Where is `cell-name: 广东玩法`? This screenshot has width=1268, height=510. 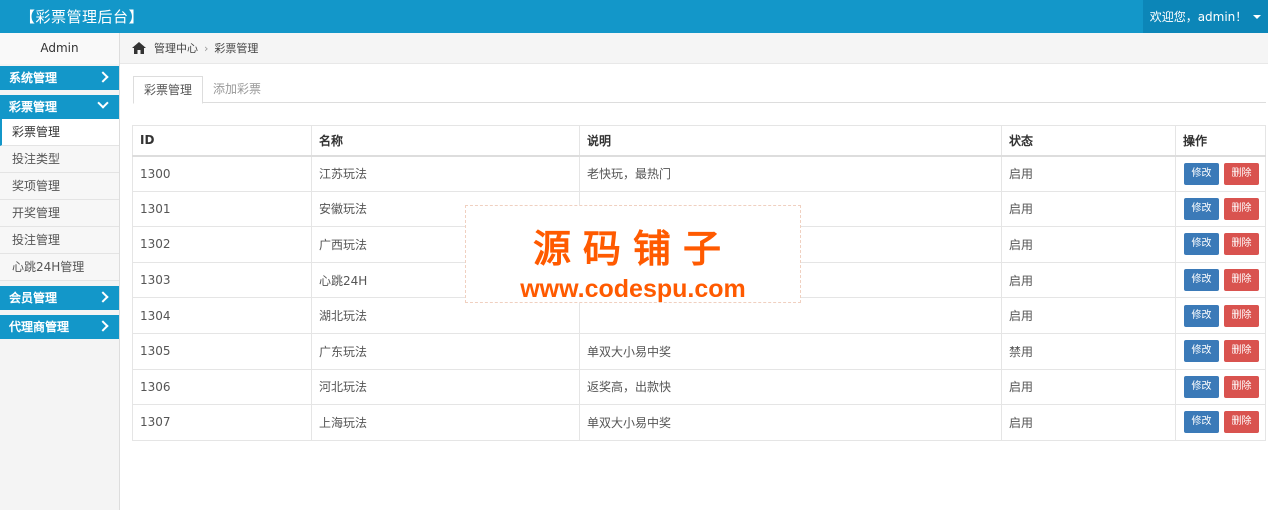
cell-name: 广东玩法 is located at coordinates (445, 351).